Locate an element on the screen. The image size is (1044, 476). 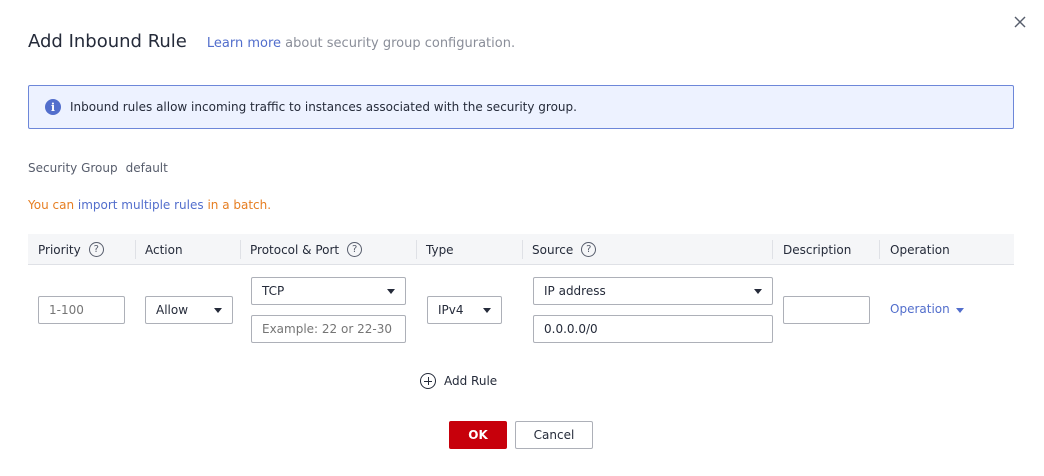
header-priority: Priority ? is located at coordinates (81, 249).